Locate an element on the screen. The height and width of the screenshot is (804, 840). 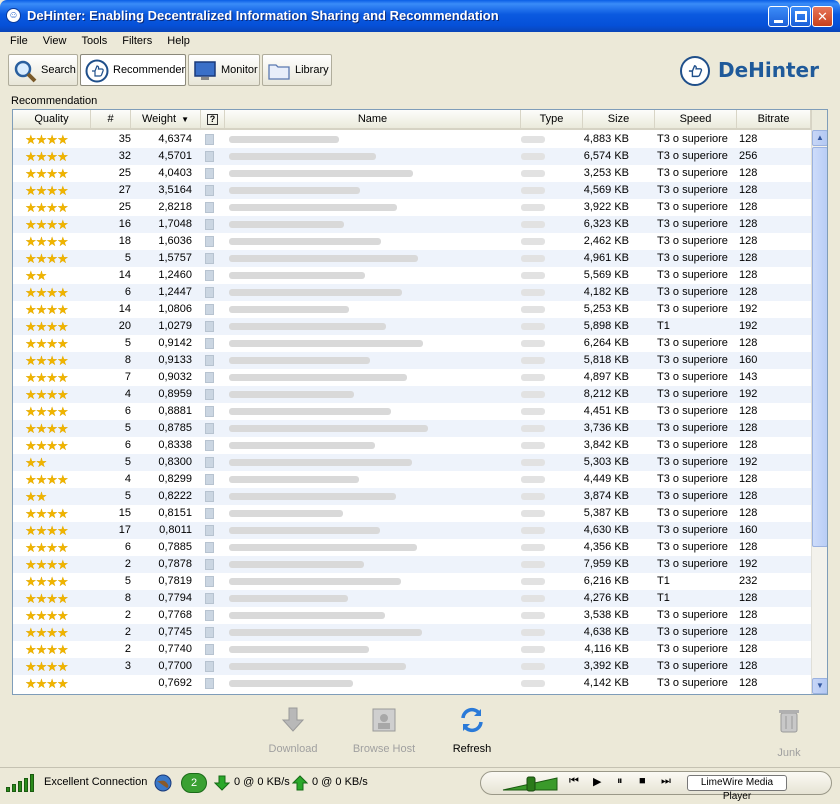
cell-size: 4,142 KB is located at coordinates (606, 683).